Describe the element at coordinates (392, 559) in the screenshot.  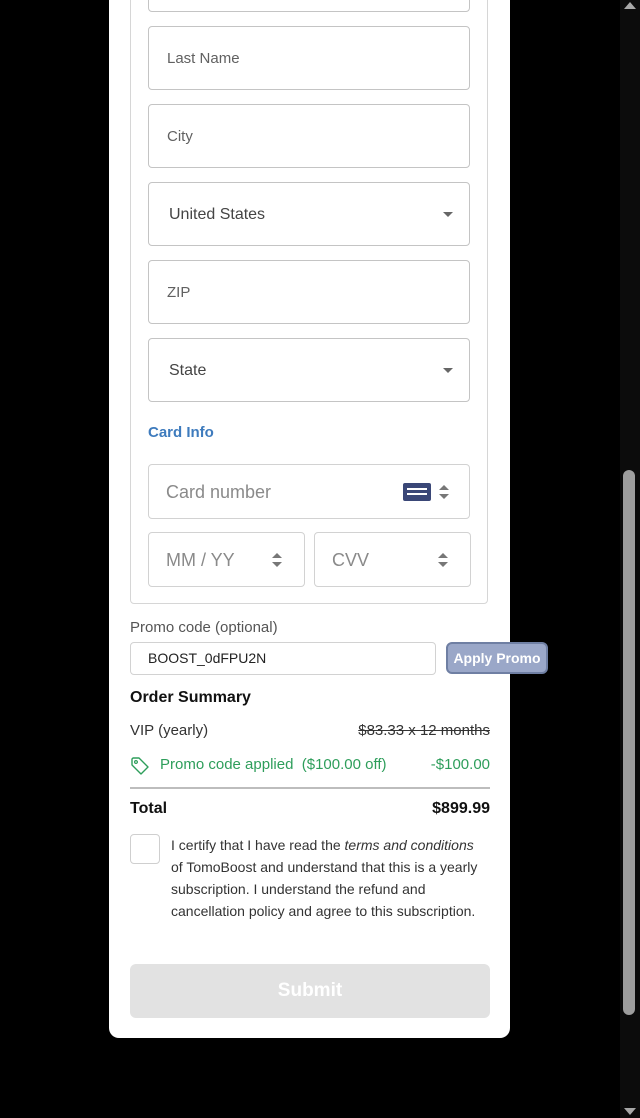
I see `cvv-field: CVV` at that location.